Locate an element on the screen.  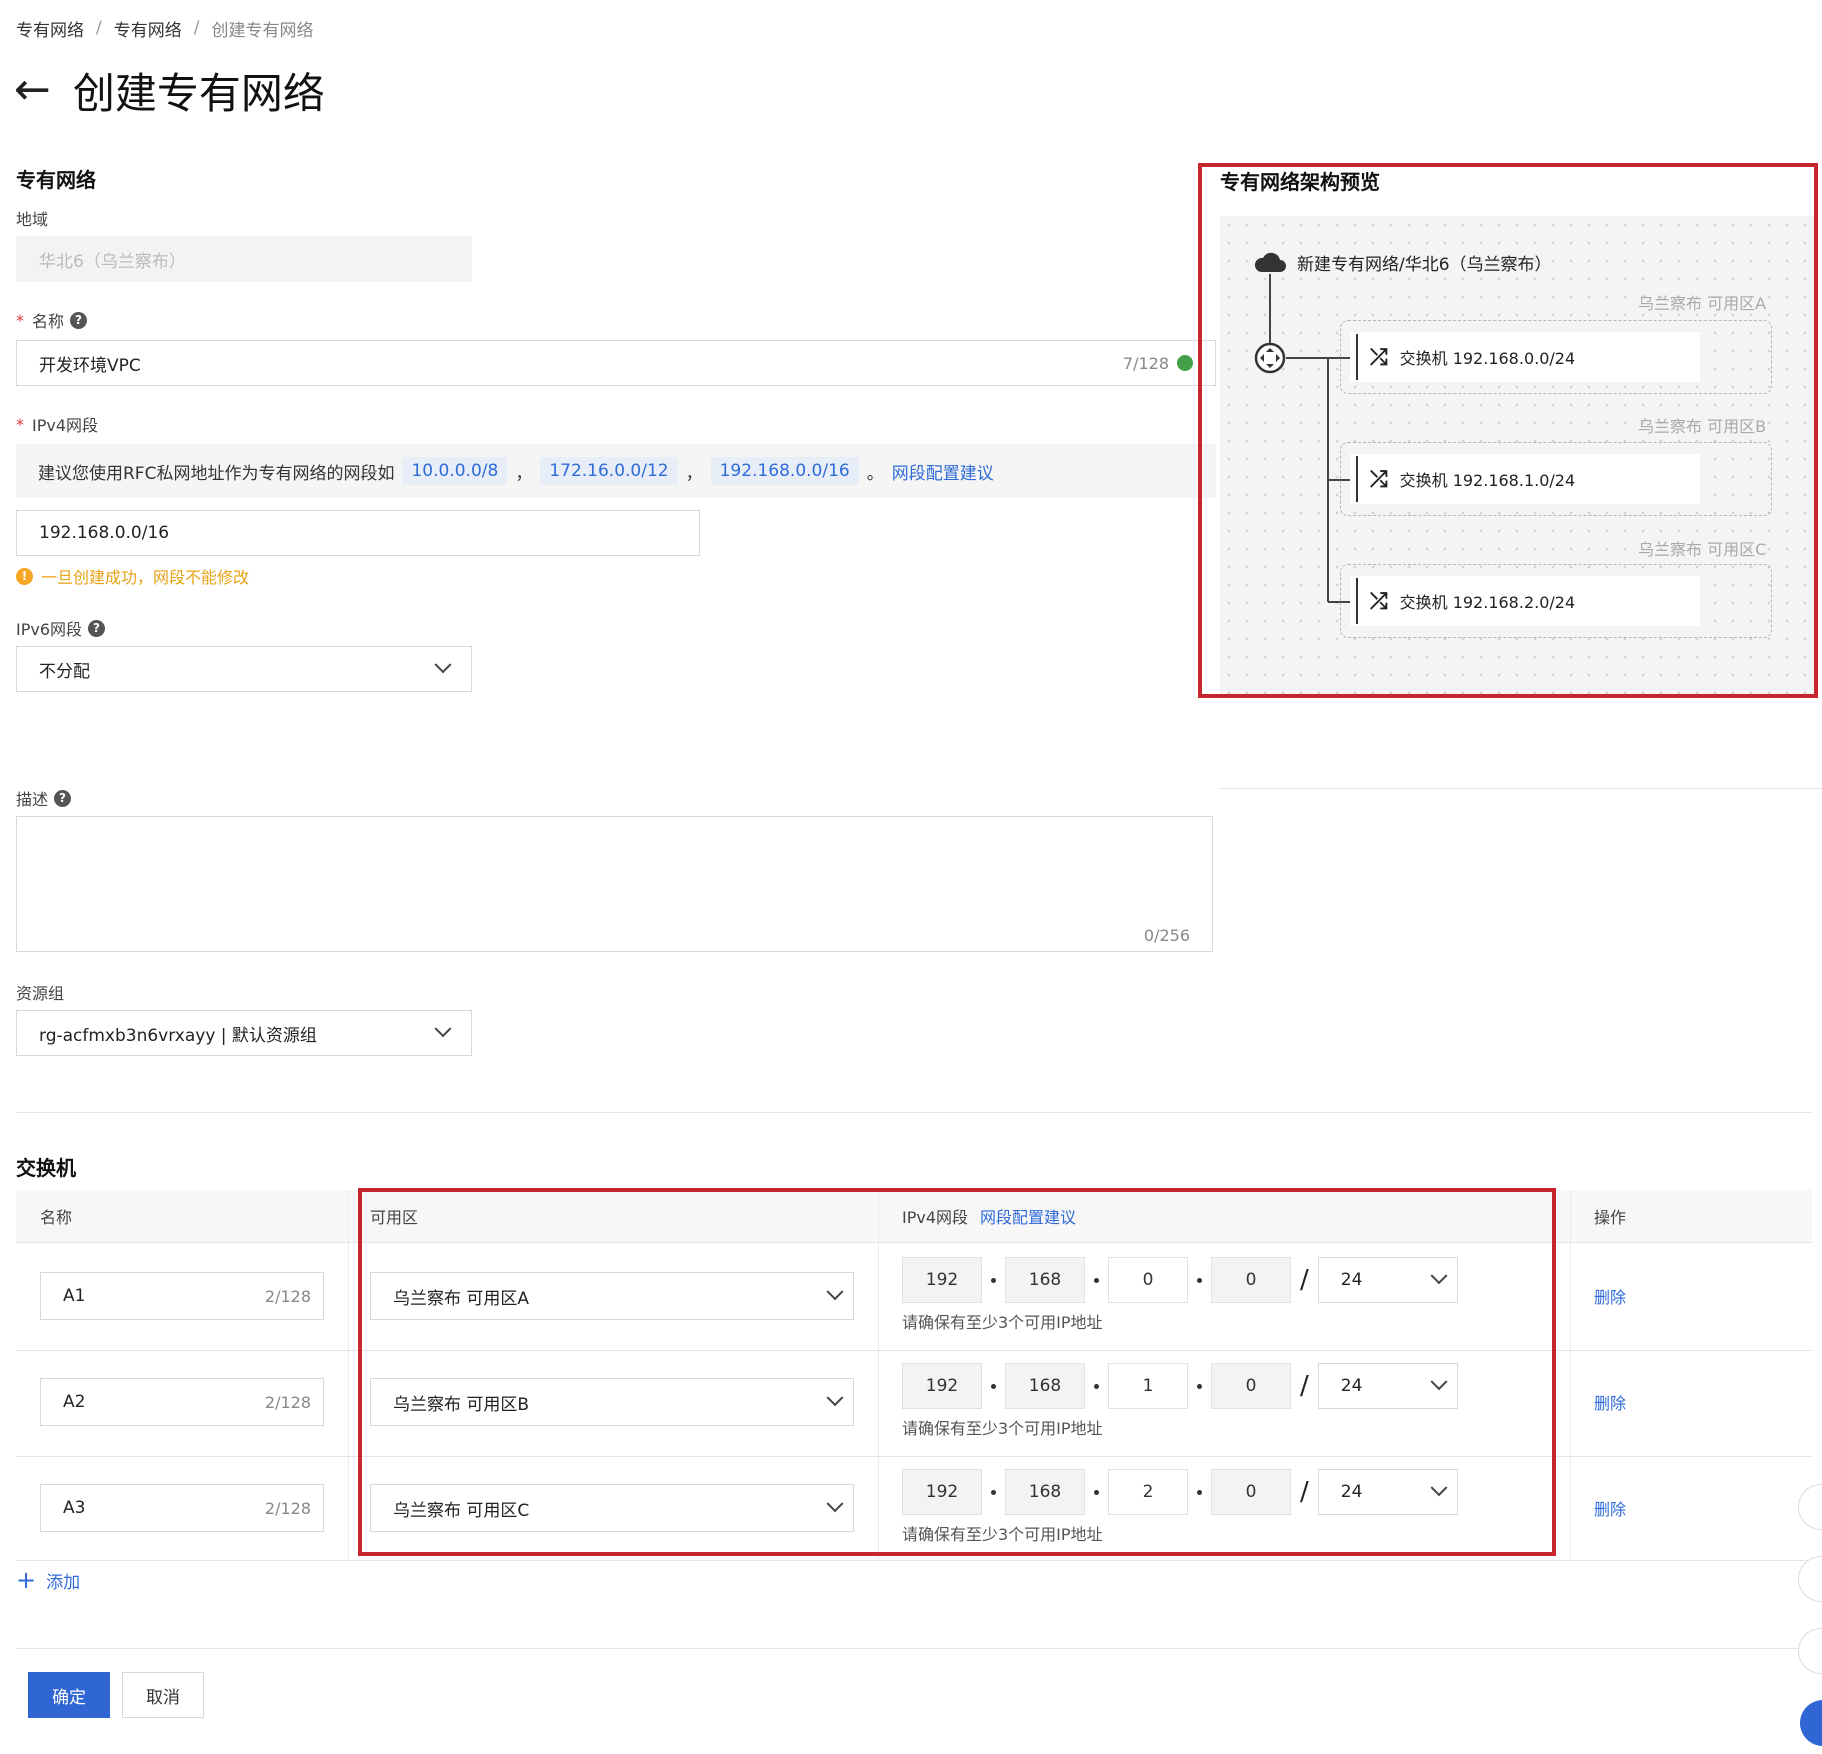
ipv4-suggest-tag: 10.0.0.0/8 is located at coordinates (455, 471).